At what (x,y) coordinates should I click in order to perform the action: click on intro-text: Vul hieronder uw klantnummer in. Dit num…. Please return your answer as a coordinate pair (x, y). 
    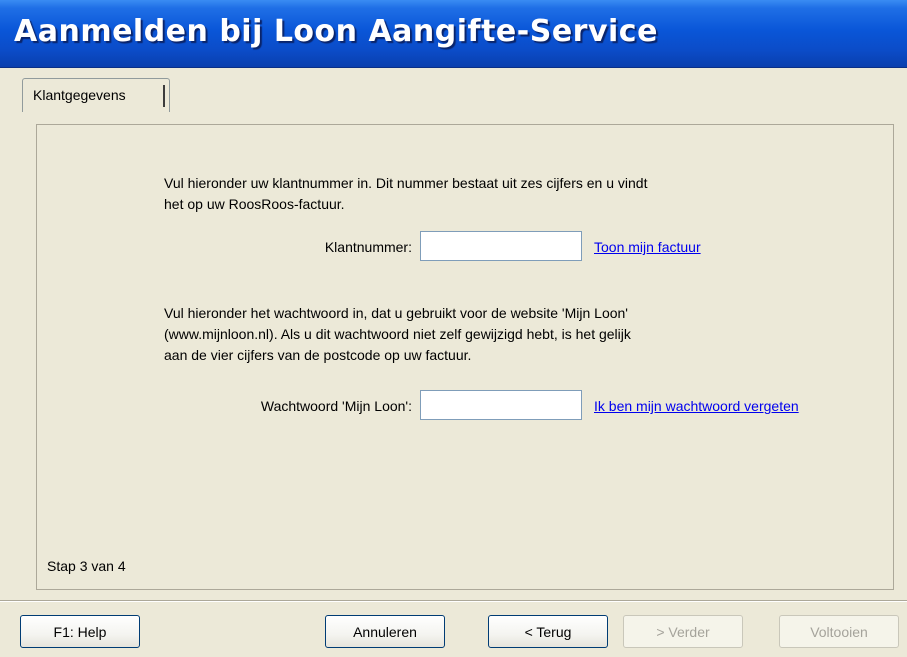
    Looking at the image, I should click on (405, 194).